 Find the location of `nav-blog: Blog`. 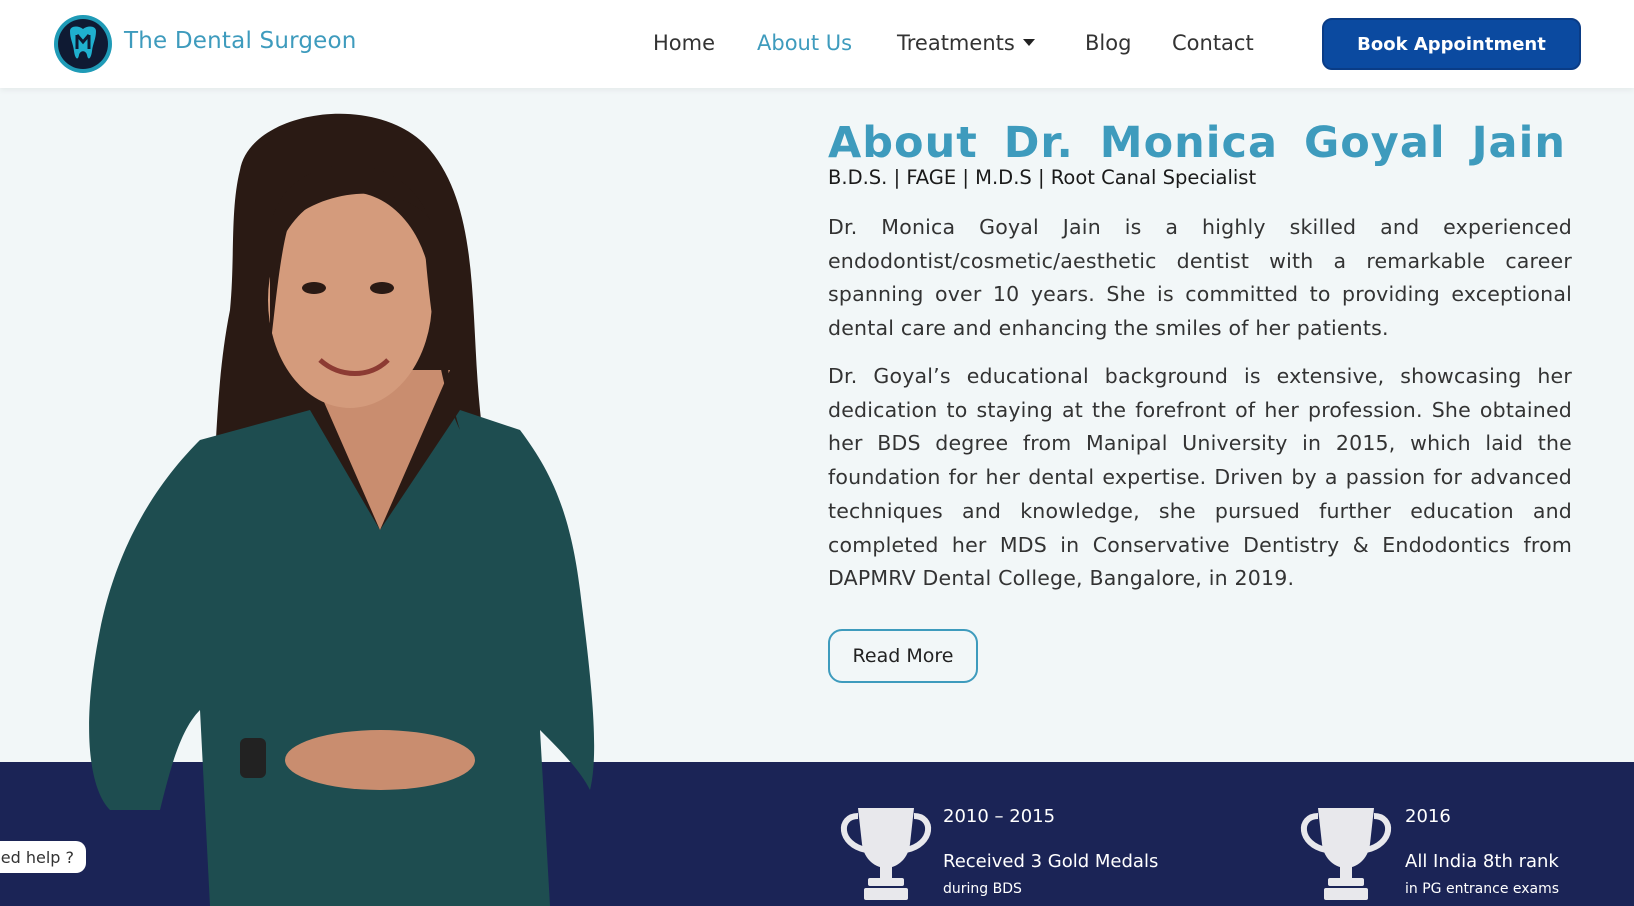

nav-blog: Blog is located at coordinates (1108, 43).